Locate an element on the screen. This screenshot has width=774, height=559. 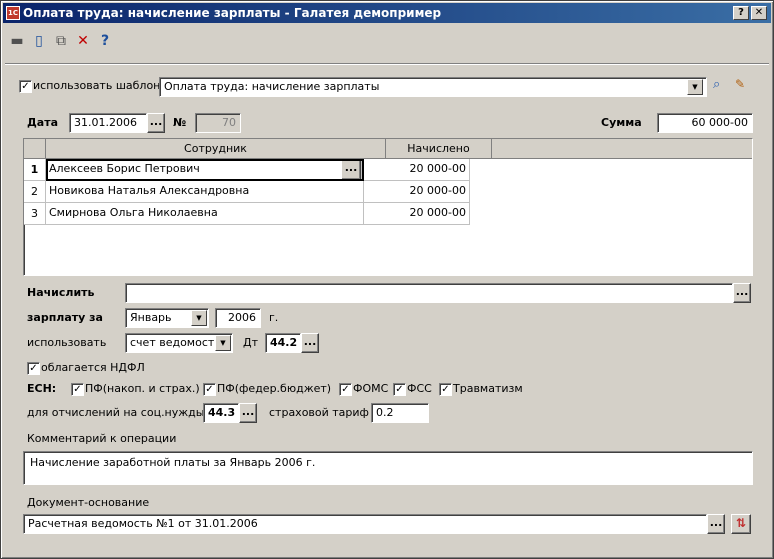
number-label: № is located at coordinates (180, 122).